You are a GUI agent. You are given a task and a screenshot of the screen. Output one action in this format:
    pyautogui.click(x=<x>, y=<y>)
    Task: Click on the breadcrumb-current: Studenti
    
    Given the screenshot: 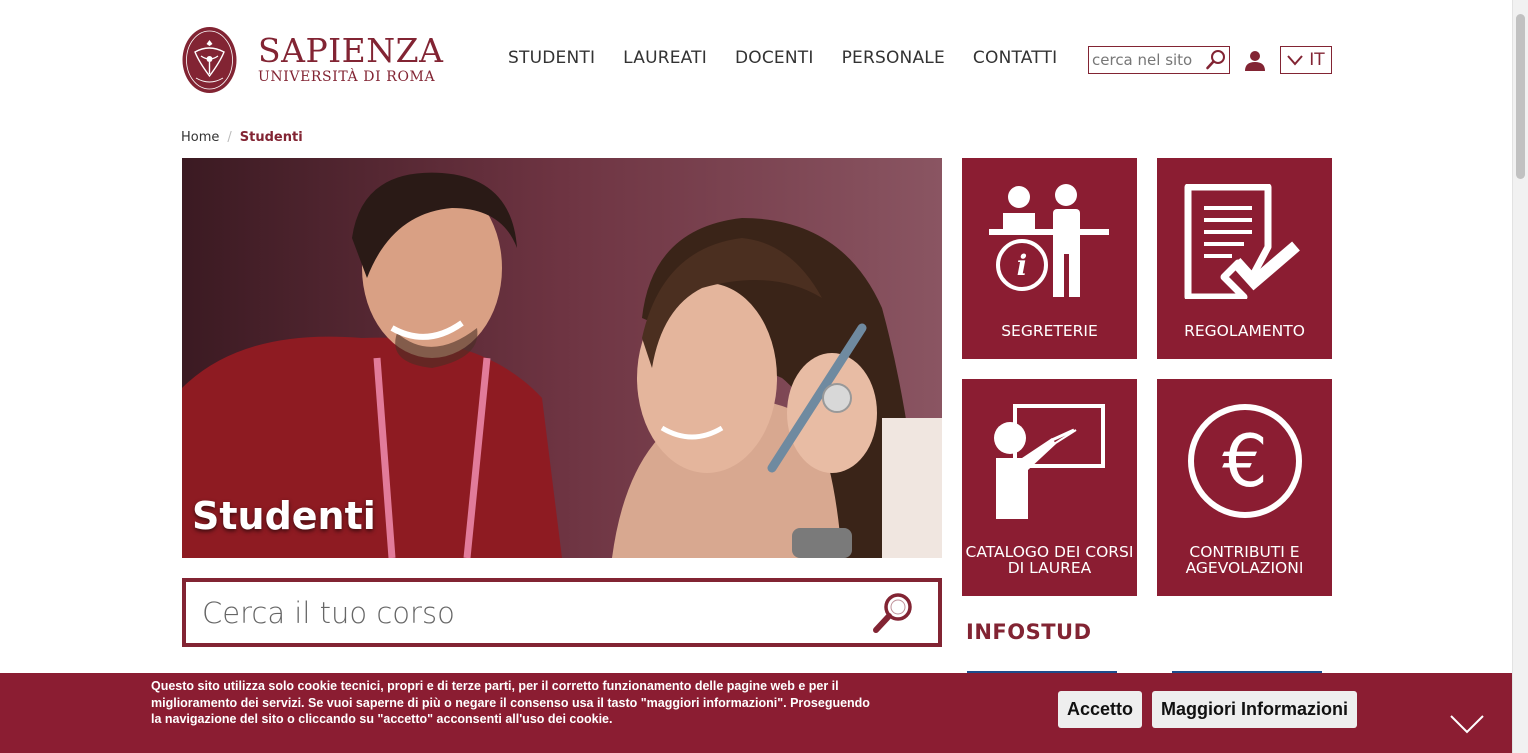 What is the action you would take?
    pyautogui.click(x=271, y=137)
    